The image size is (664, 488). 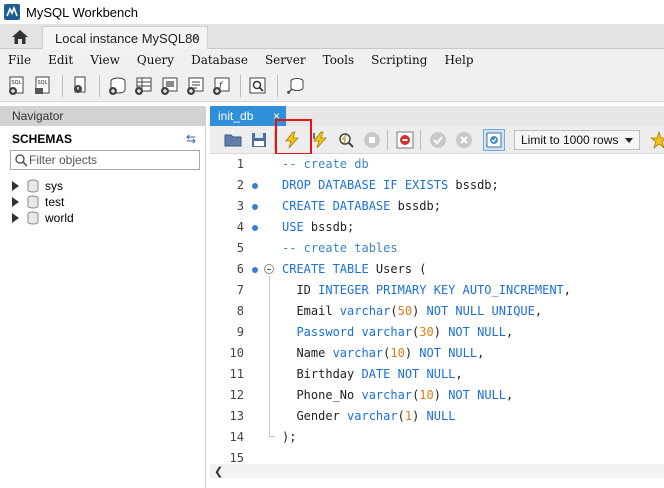 What do you see at coordinates (339, 60) in the screenshot?
I see `menu-tools: Tools` at bounding box center [339, 60].